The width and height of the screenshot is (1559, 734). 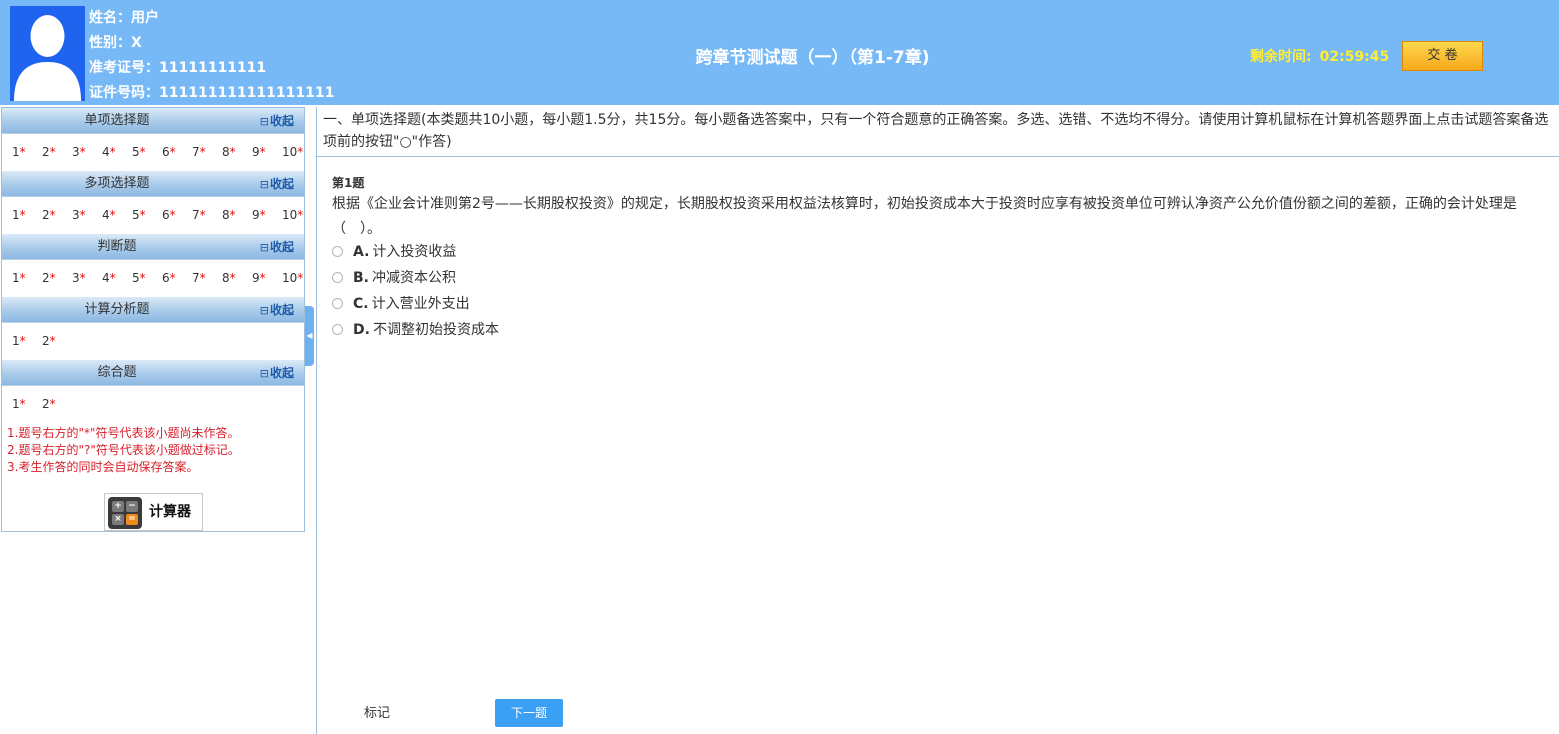 What do you see at coordinates (118, 506) in the screenshot?
I see `calc-key: +` at bounding box center [118, 506].